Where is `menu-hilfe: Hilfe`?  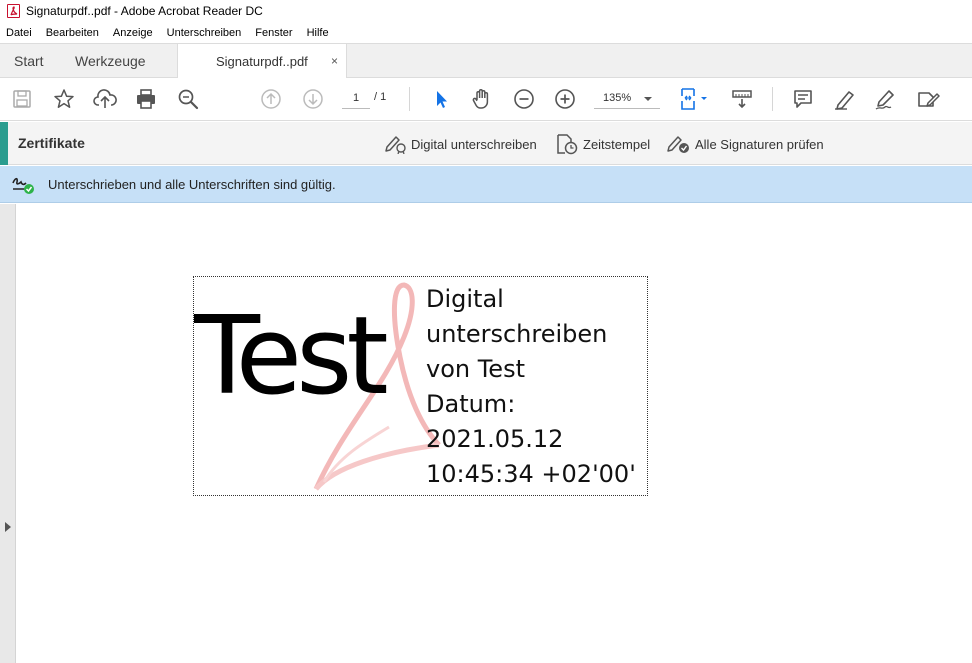
menu-hilfe: Hilfe is located at coordinates (318, 33).